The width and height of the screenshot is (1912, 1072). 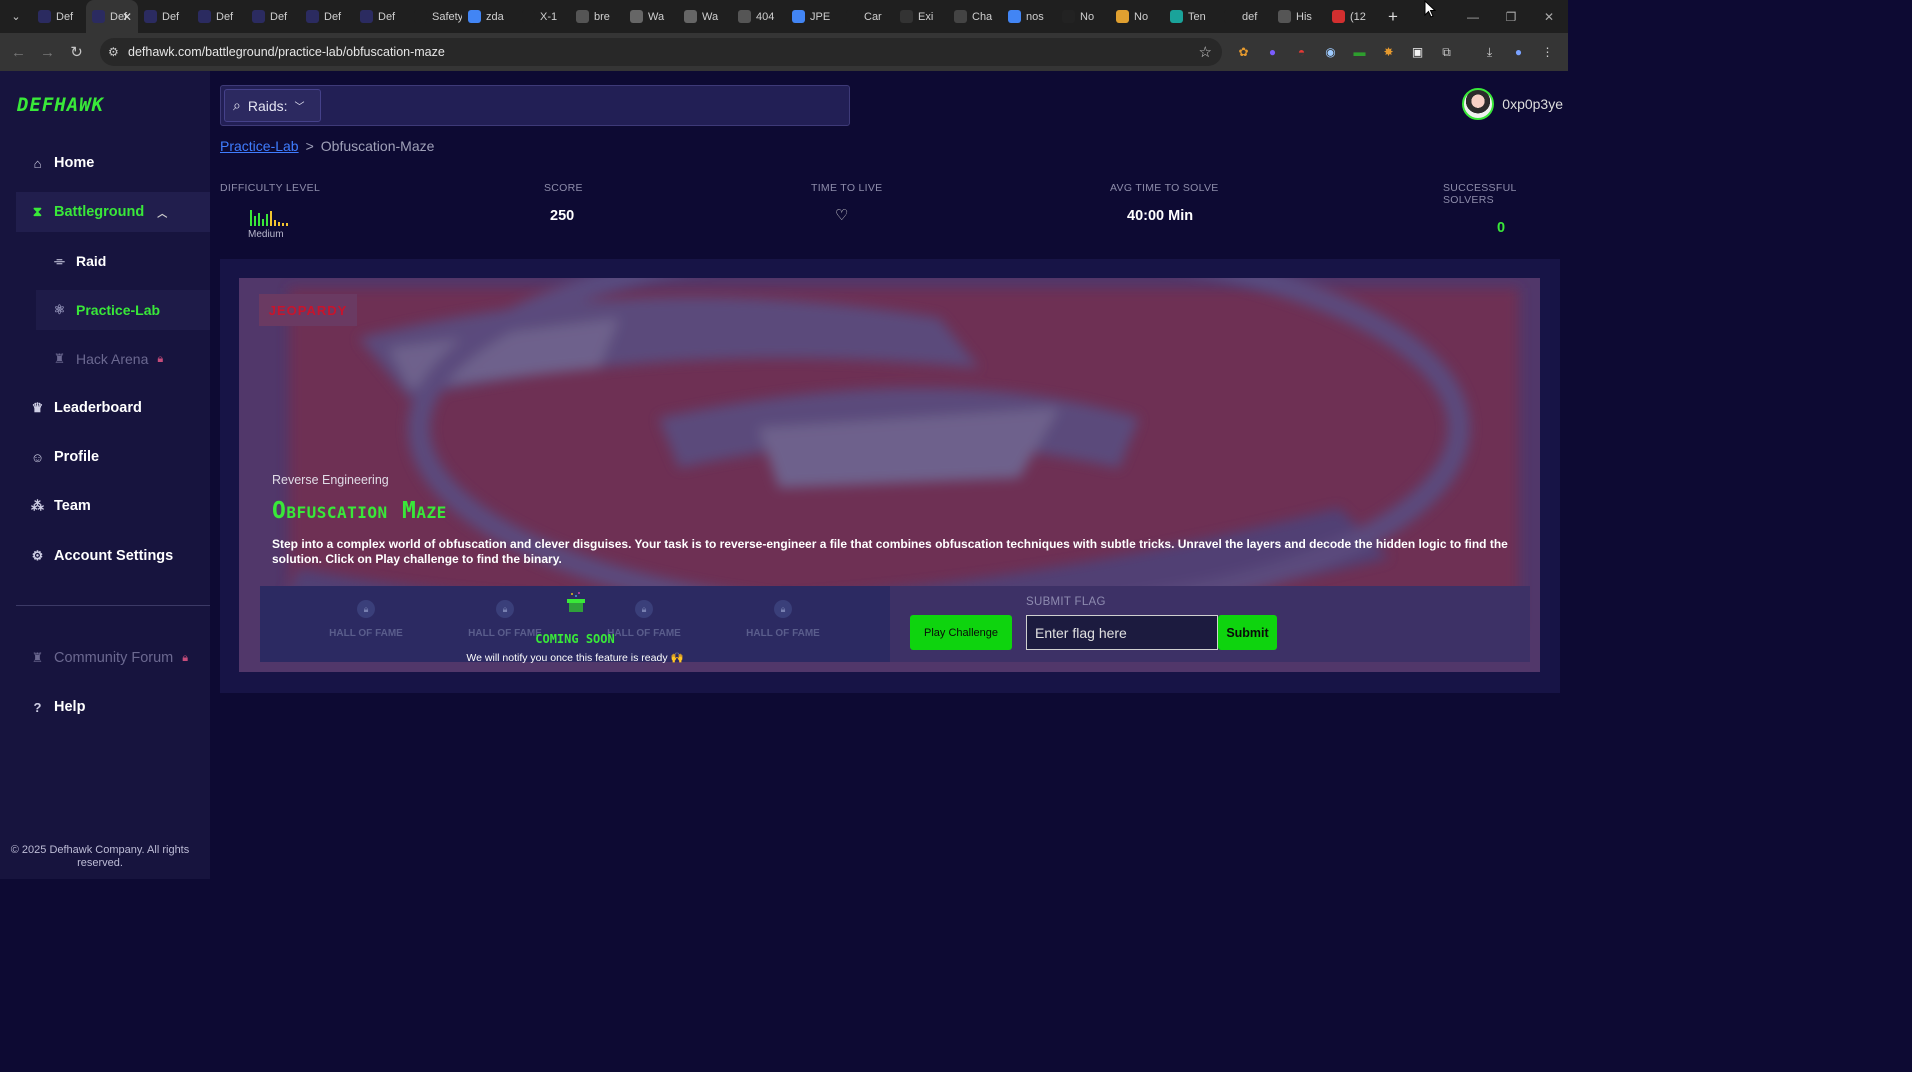 I want to click on tab-search-chevron-icon: ⌄, so click(x=16, y=16).